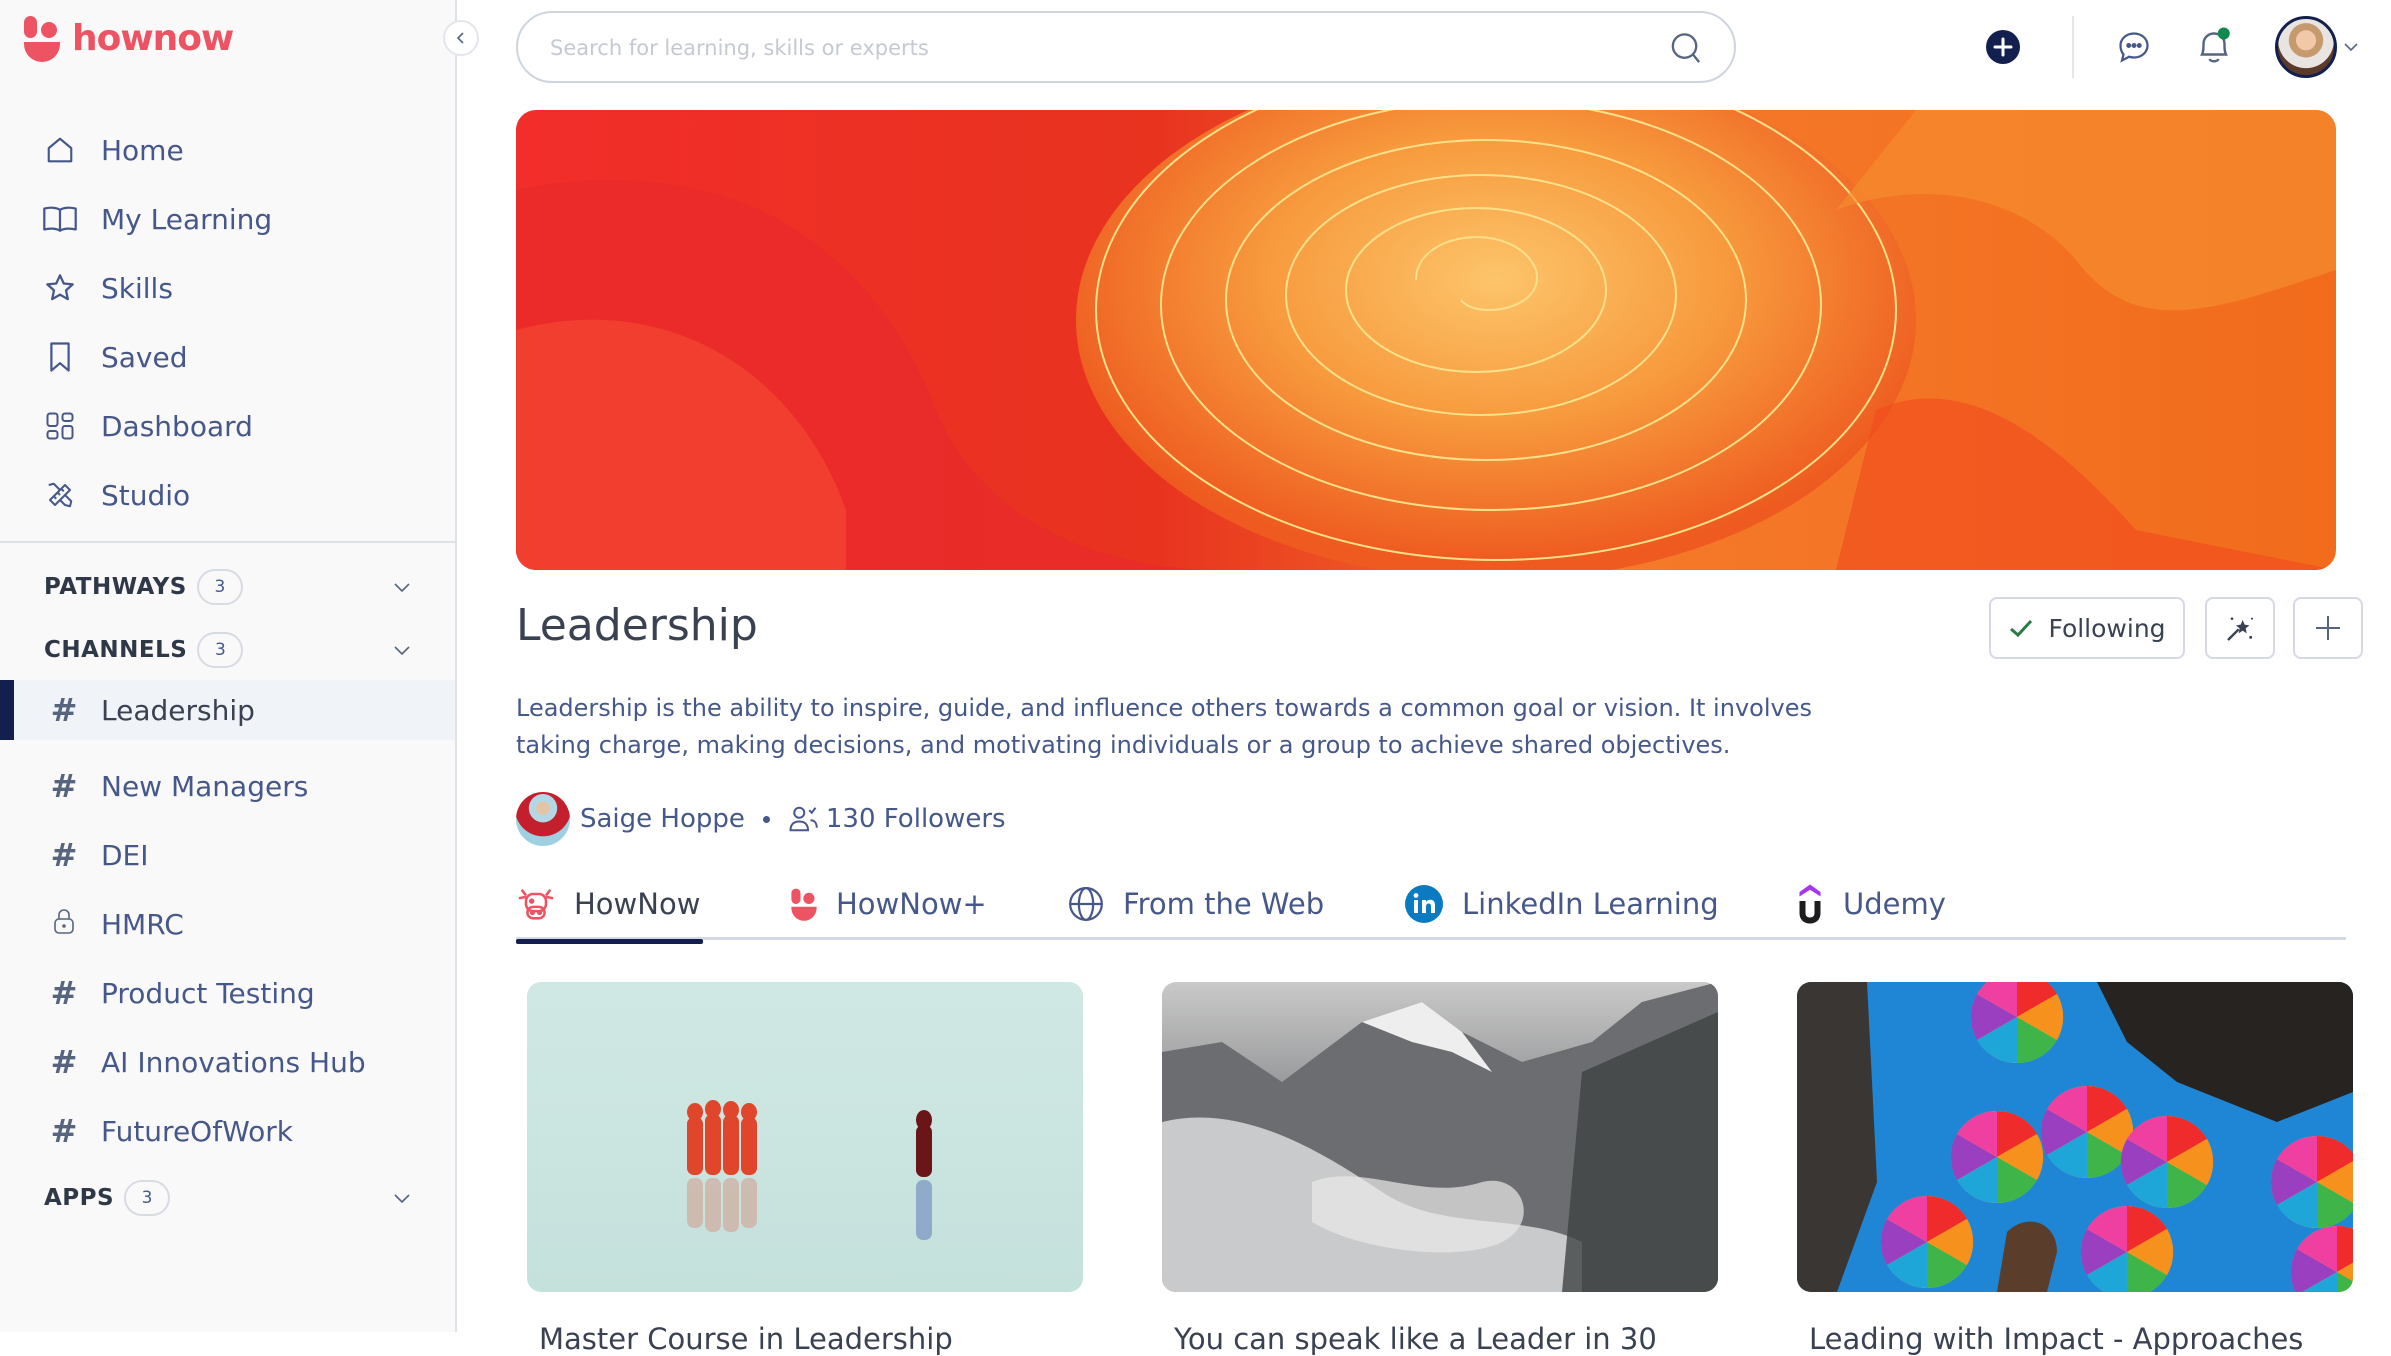 The image size is (2391, 1356). Describe the element at coordinates (1424, 904) in the screenshot. I see `linkedin-icon` at that location.